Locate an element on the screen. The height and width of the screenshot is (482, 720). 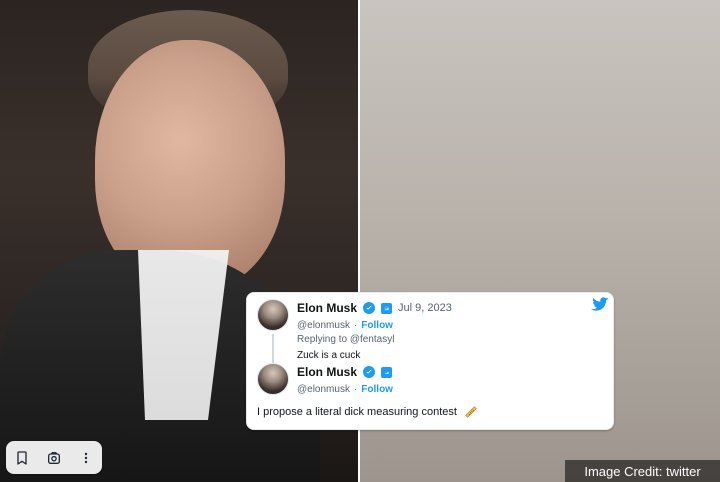
tweet-header: Elon Musk Jul 9, 2023 is located at coordinates (450, 308).